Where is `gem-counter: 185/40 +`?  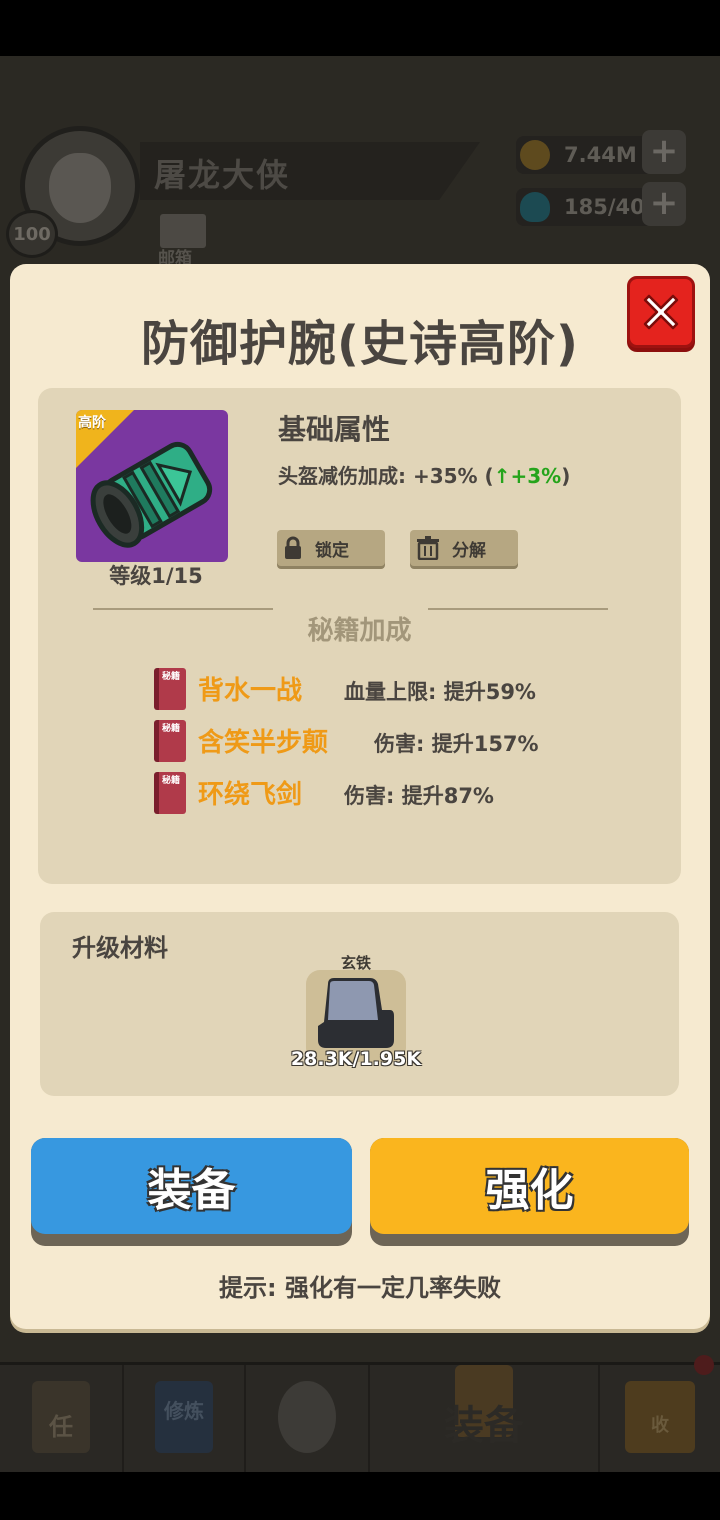
gem-counter: 185/40 + is located at coordinates (601, 204).